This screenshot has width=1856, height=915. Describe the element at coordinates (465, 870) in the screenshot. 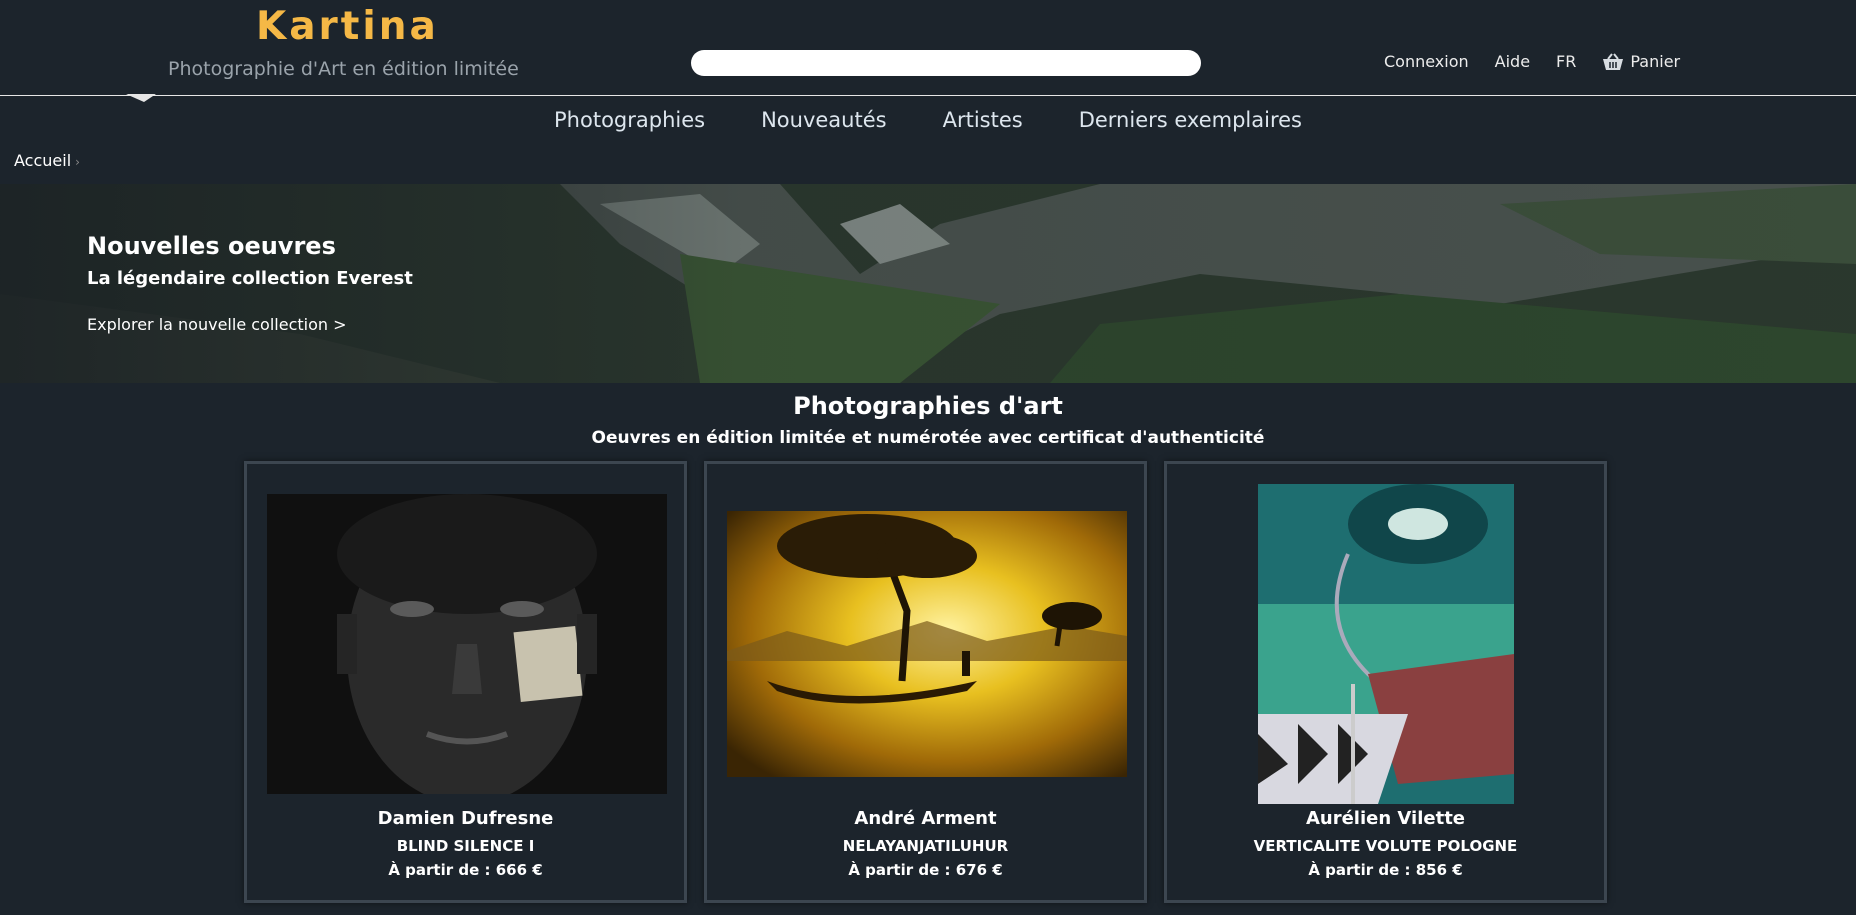

I see `card-price: À partir de : 666 €` at that location.